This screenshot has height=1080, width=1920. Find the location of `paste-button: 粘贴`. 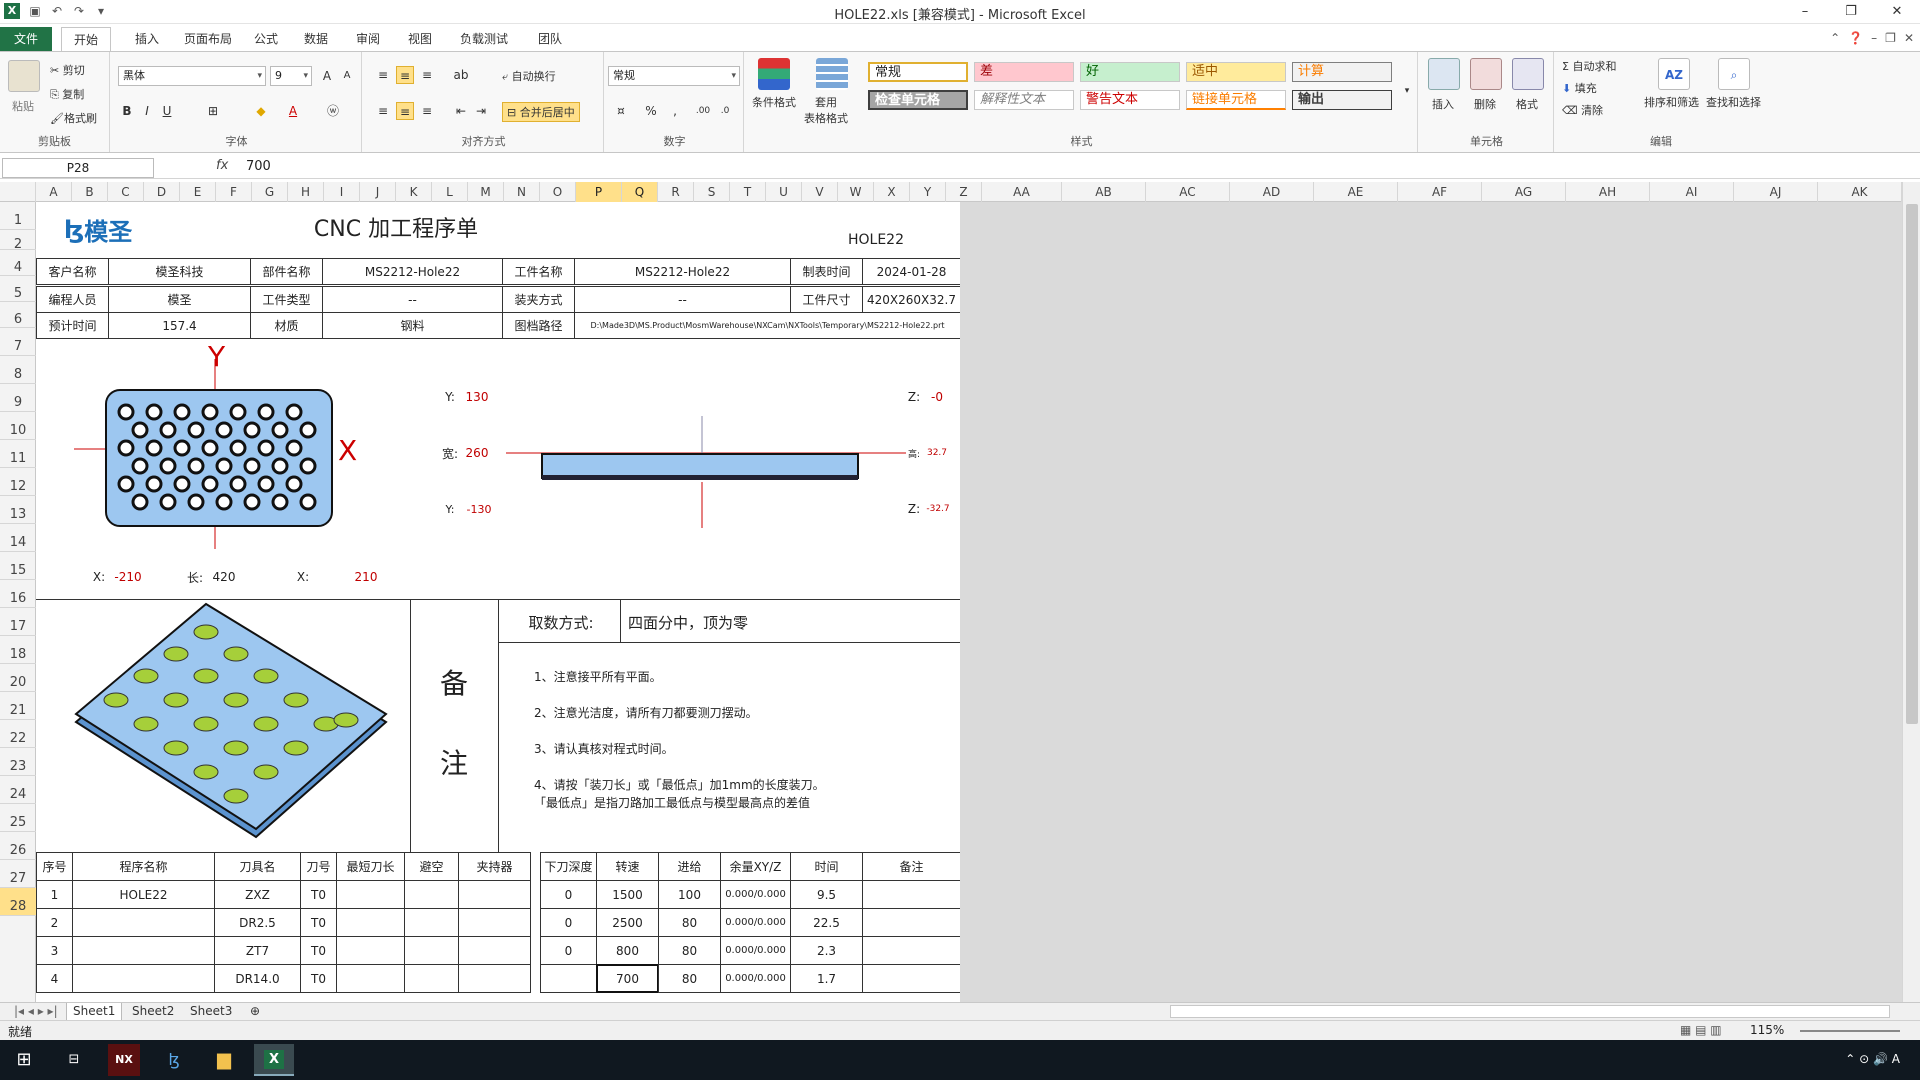

paste-button: 粘贴 is located at coordinates (23, 106).